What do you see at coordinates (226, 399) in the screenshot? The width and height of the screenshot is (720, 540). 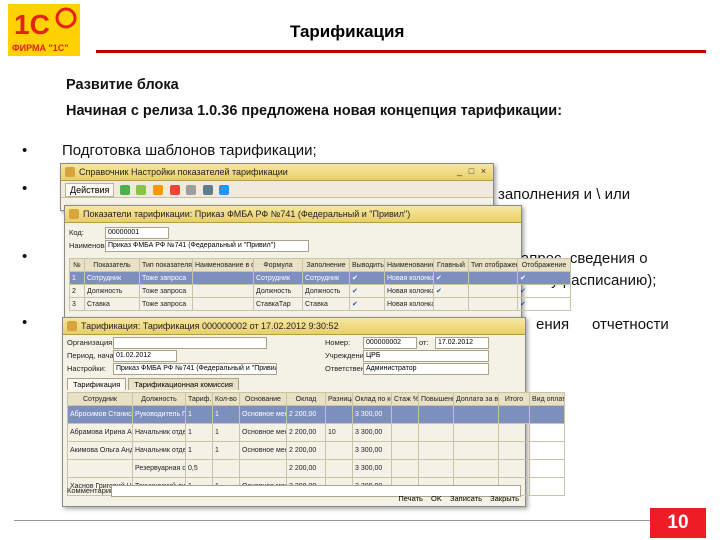 I see `col-qty: Кол-во ставок` at bounding box center [226, 399].